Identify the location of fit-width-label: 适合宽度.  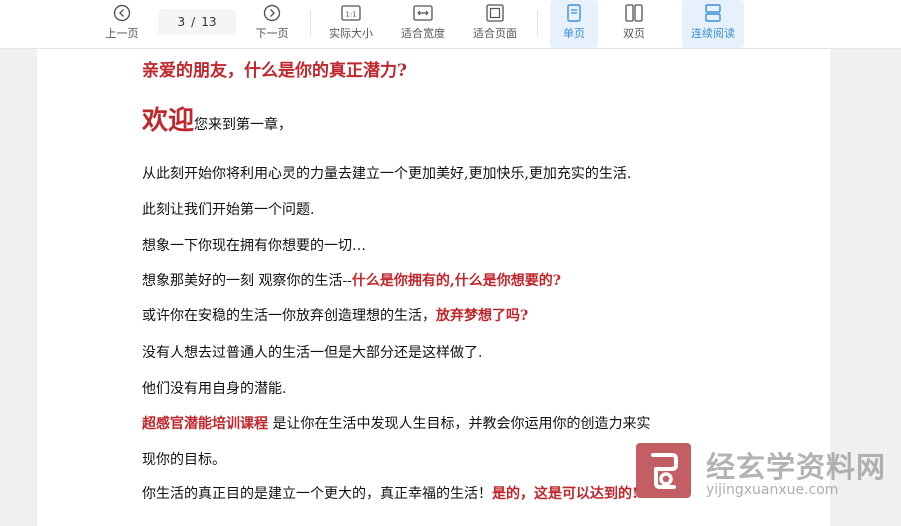
(423, 33).